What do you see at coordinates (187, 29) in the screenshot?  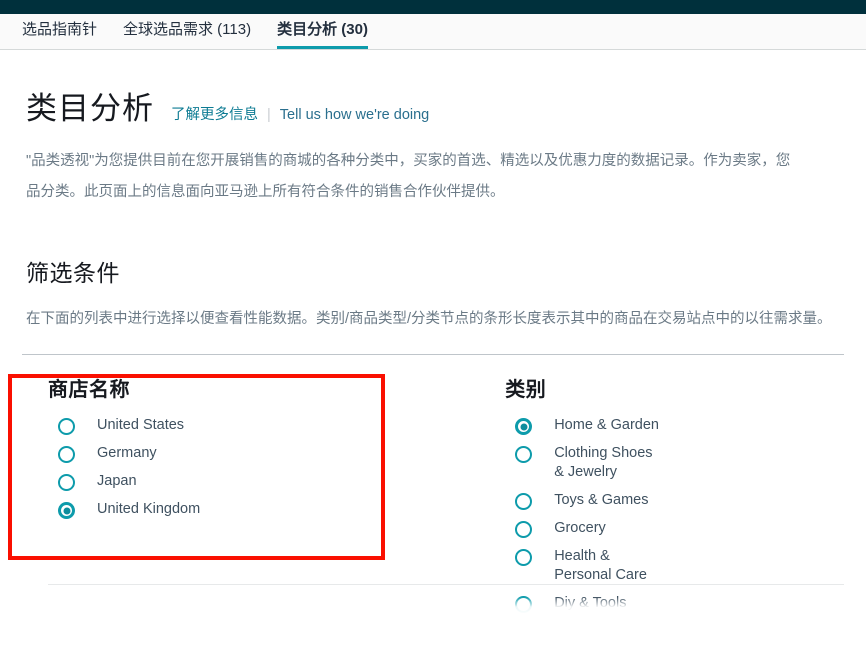 I see `tab-label: 全球选品需求 (113)` at bounding box center [187, 29].